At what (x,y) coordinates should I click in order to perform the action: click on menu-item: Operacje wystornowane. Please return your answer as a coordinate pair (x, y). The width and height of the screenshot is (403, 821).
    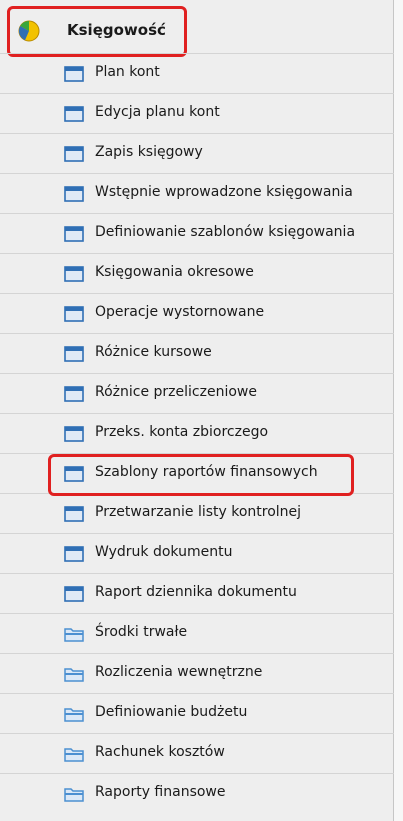
    Looking at the image, I should click on (197, 313).